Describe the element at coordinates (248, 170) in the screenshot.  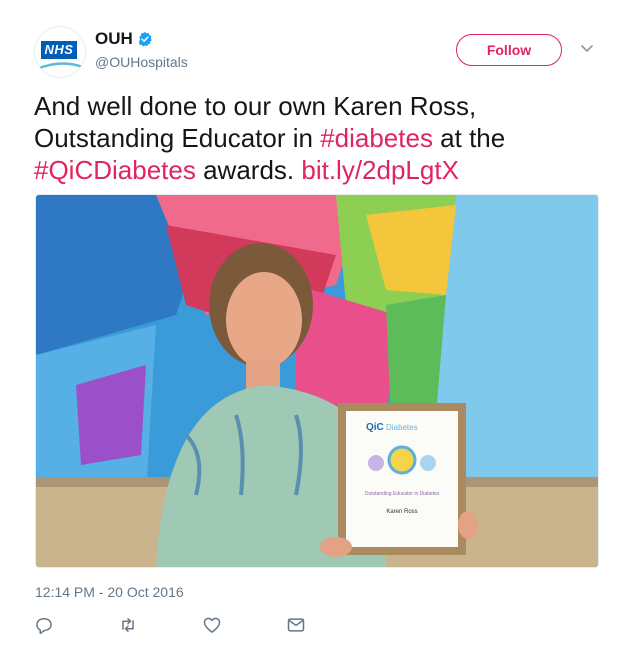
I see `tweet-text-part: awards.` at that location.